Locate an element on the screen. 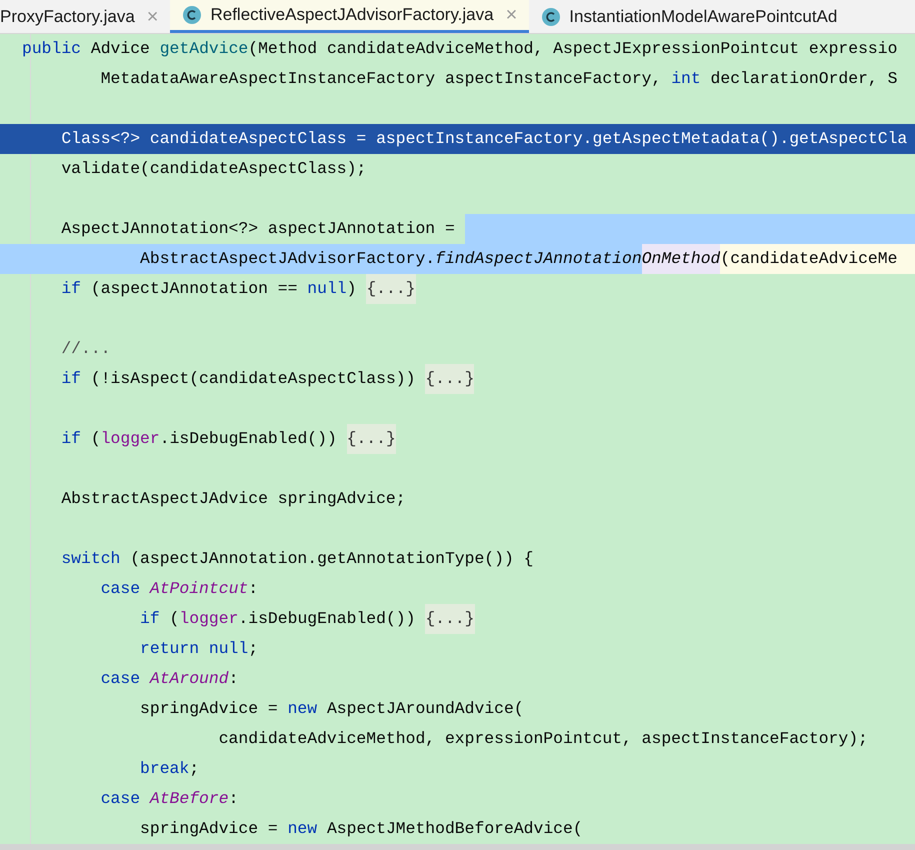 This screenshot has width=915, height=850. code-line: springAdvice = new AspectJMethodBeforeAdvice( is located at coordinates (361, 829).